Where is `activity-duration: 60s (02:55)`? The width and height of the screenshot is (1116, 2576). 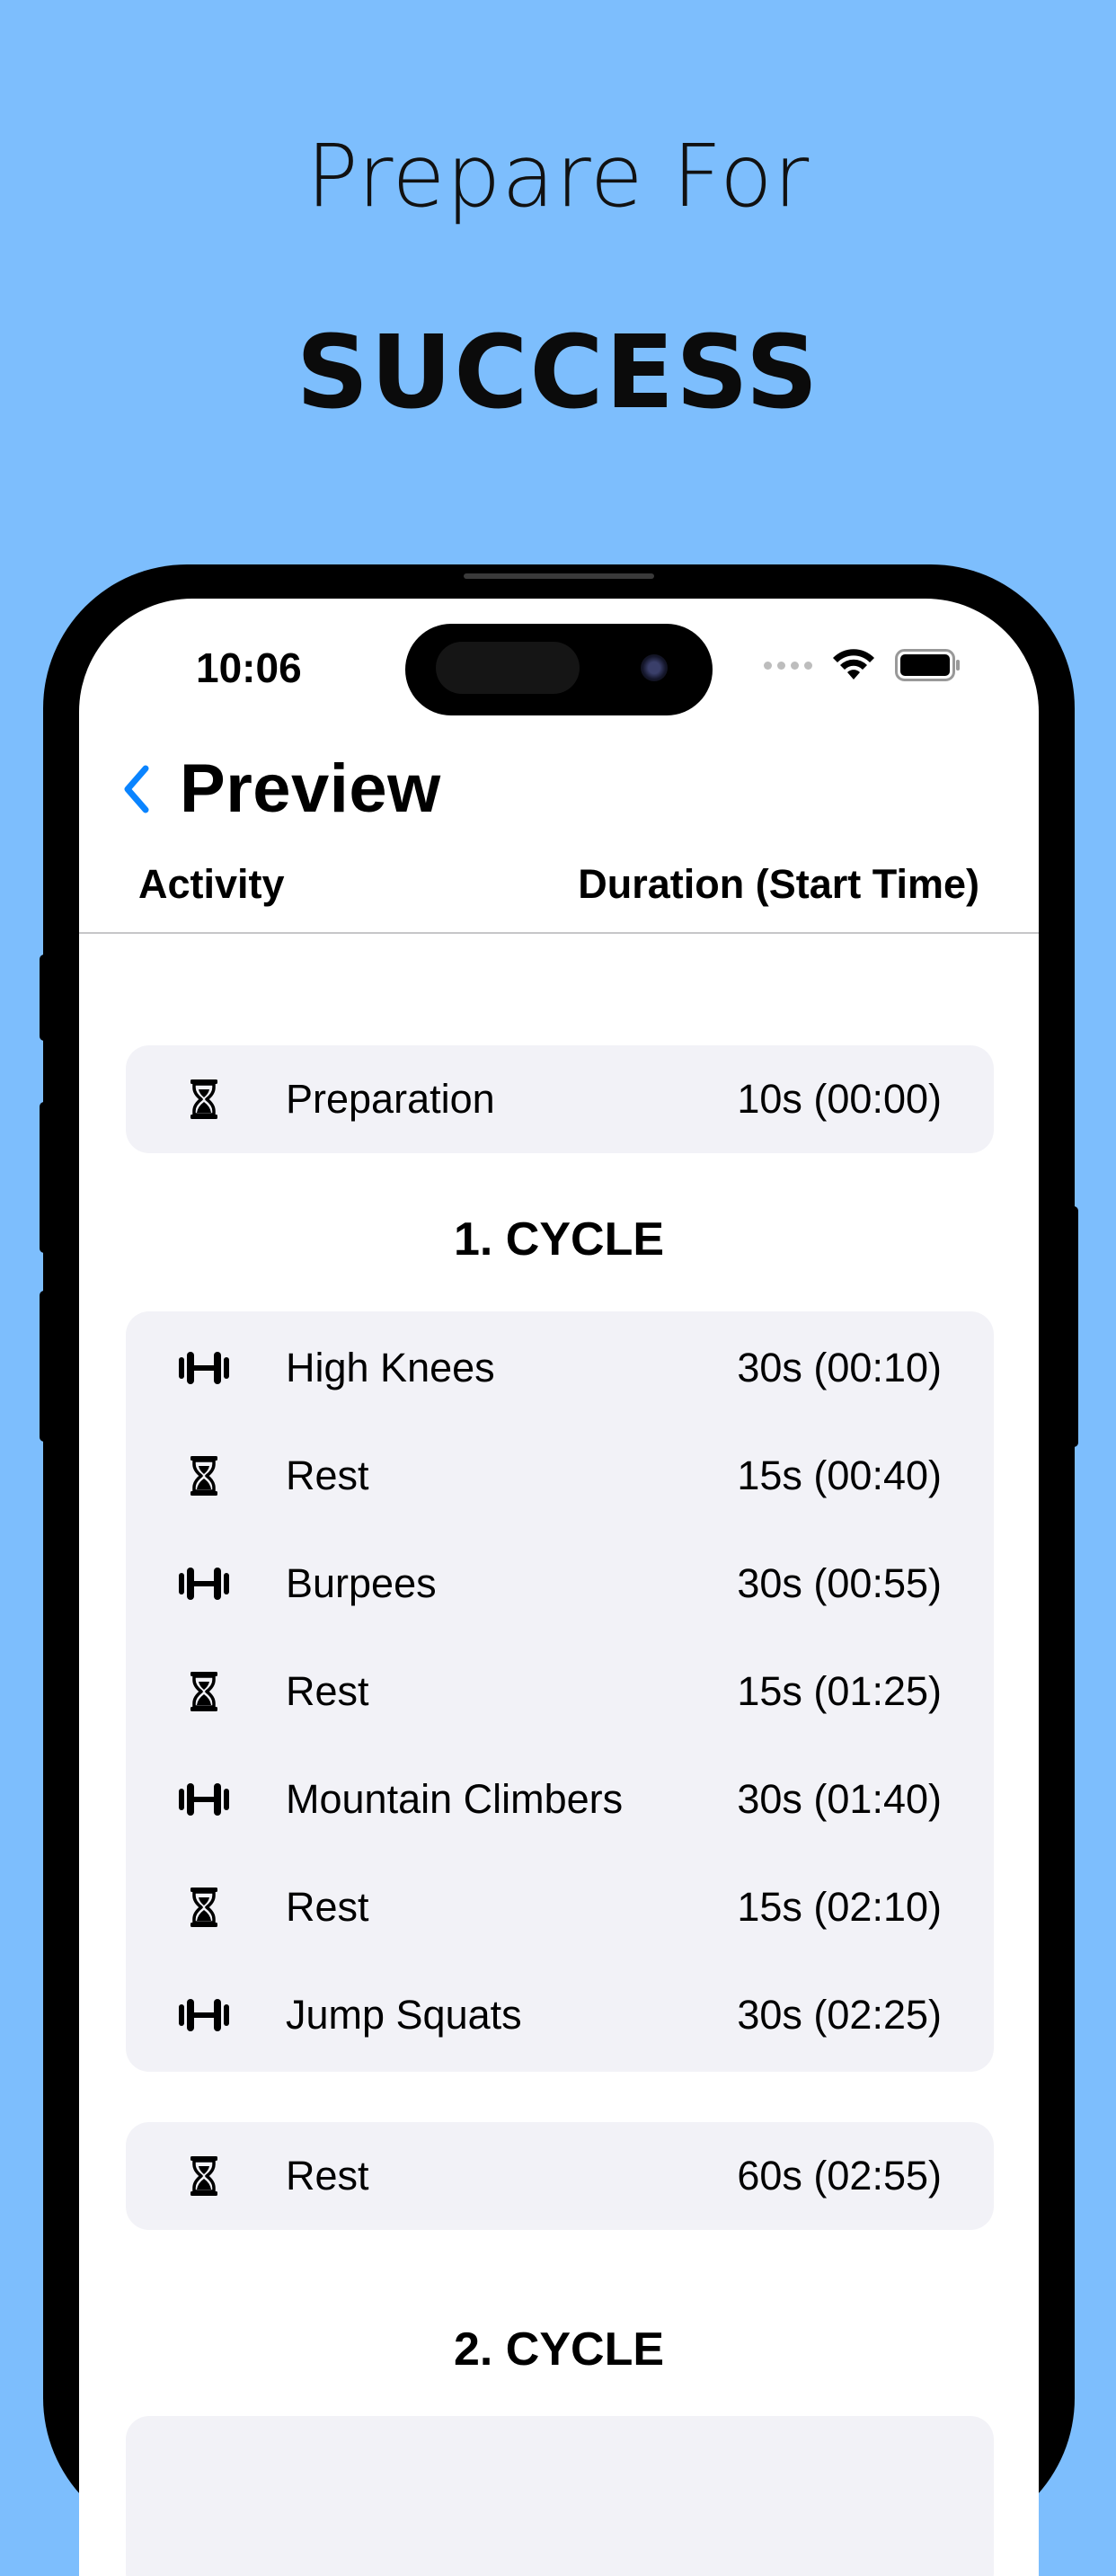
activity-duration: 60s (02:55) is located at coordinates (839, 2175).